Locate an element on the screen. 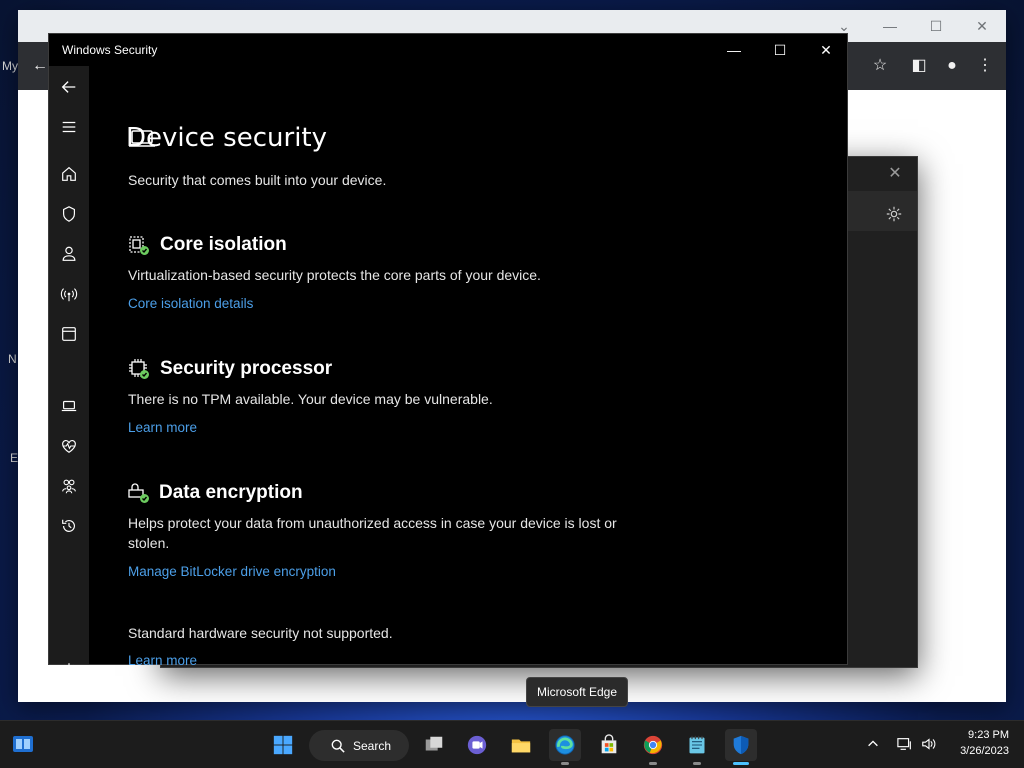 Image resolution: width=1024 pixels, height=768 pixels. section-title-data-encryption: Data encryption is located at coordinates (231, 492).